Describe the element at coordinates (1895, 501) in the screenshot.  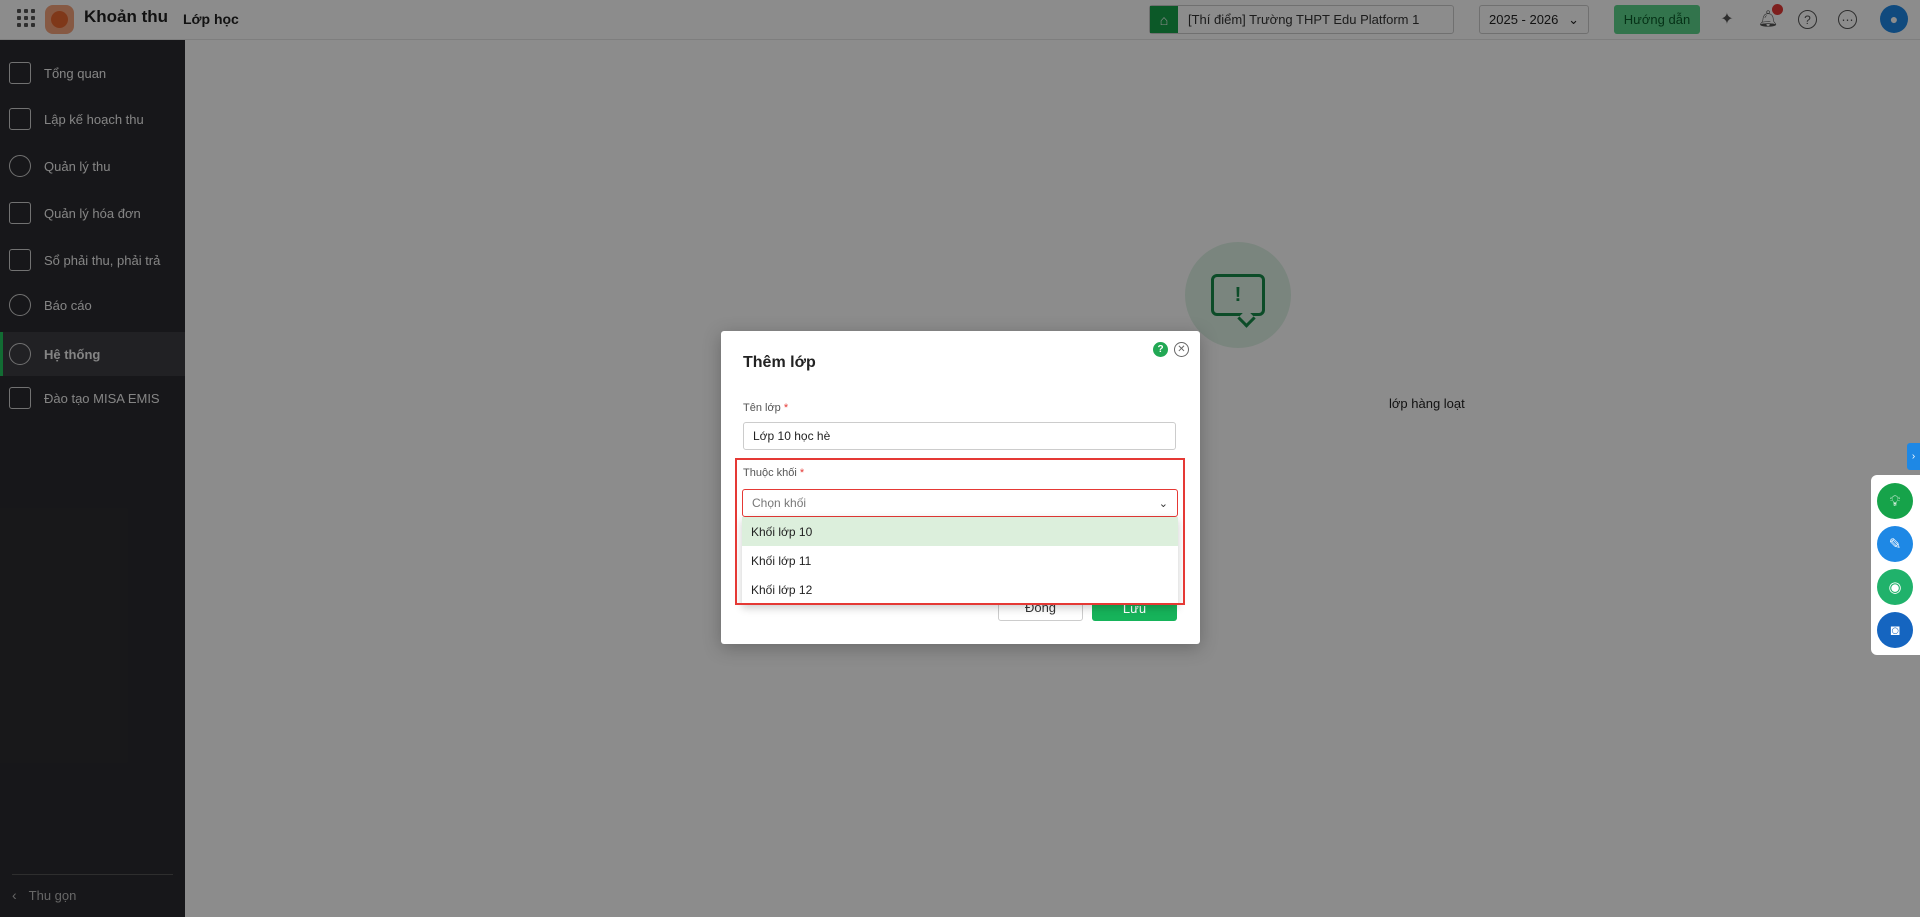
I see `idea-icon: 💡︎` at that location.